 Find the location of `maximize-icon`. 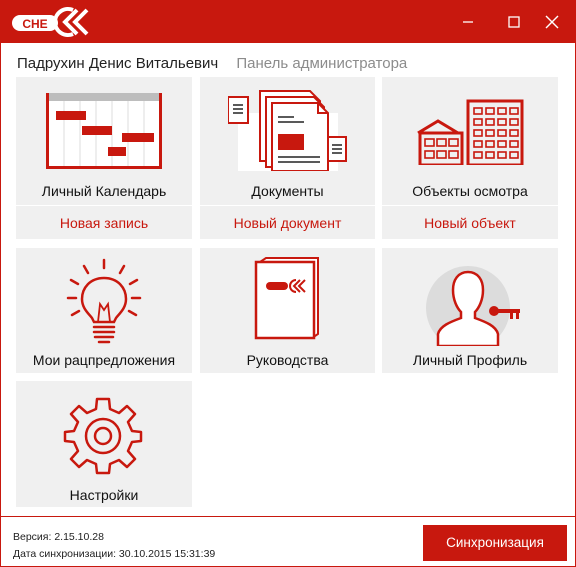

maximize-icon is located at coordinates (514, 22).